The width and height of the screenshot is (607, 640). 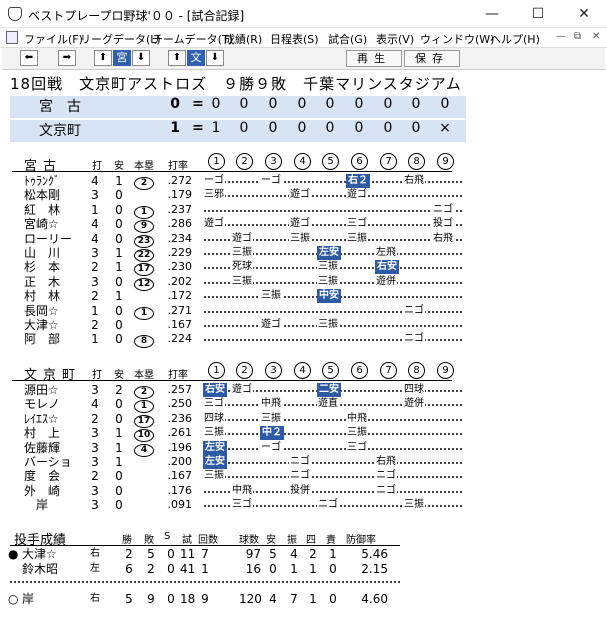 I want to click on batter-row: 村 林 2 1 .172 三振 中安, so click(x=302, y=296).